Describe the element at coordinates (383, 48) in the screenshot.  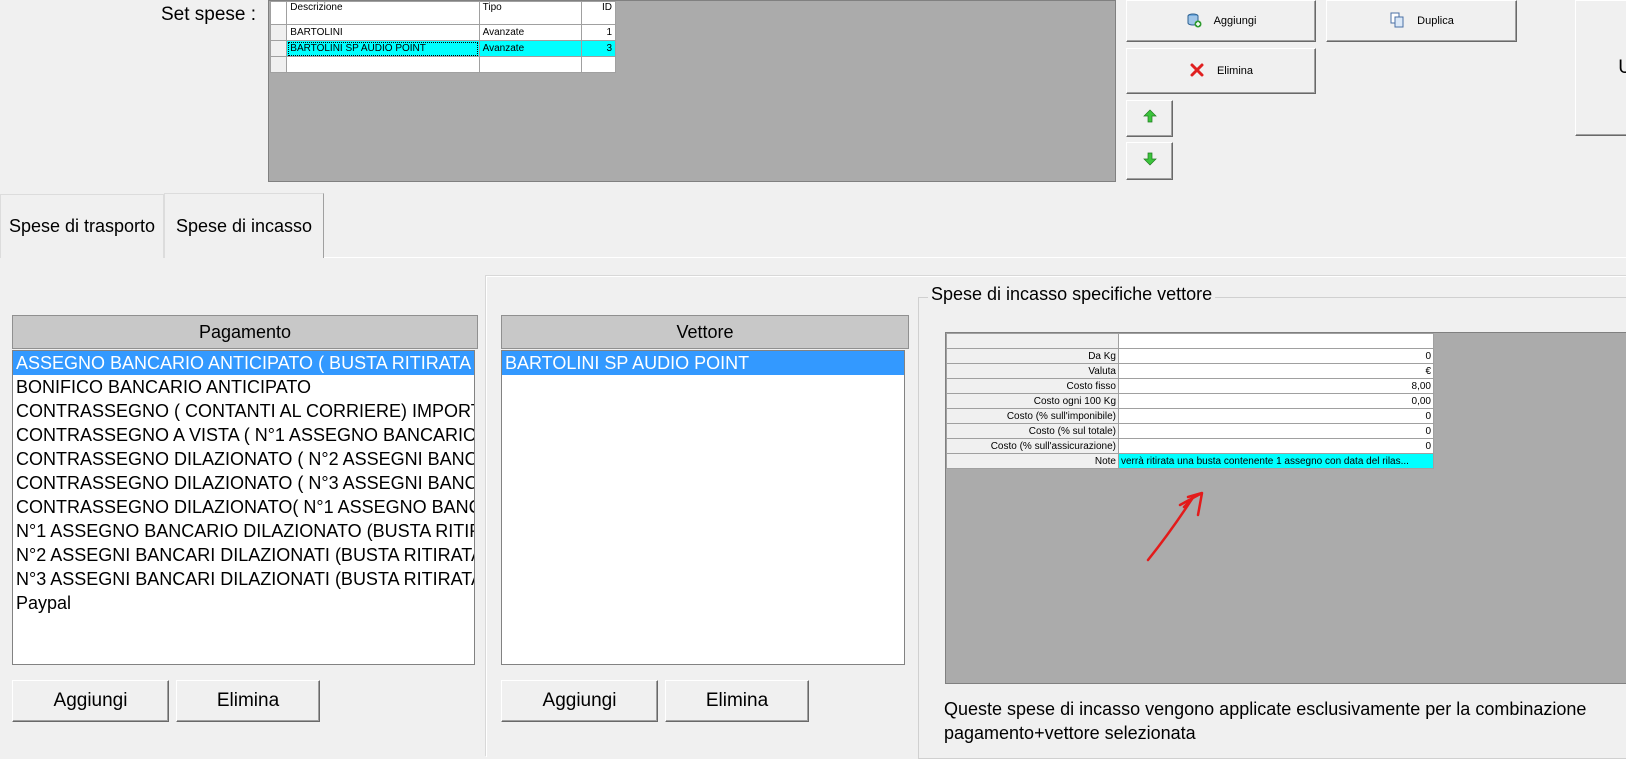
I see `cell-descrizione: BARTOLINI SP AUDIO POINT` at that location.